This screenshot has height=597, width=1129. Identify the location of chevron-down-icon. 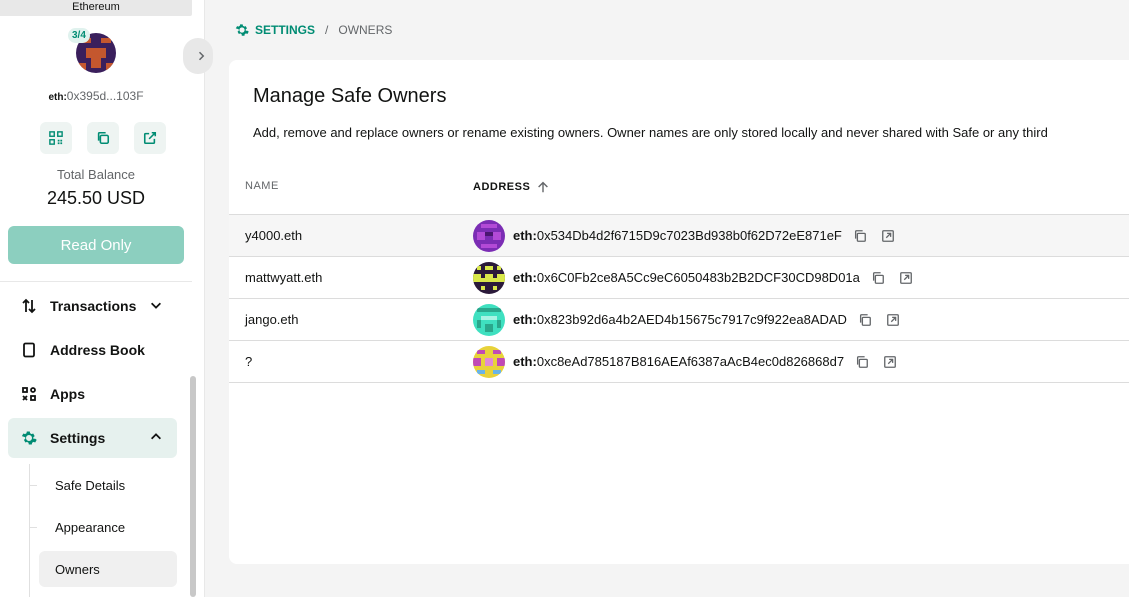
(156, 305).